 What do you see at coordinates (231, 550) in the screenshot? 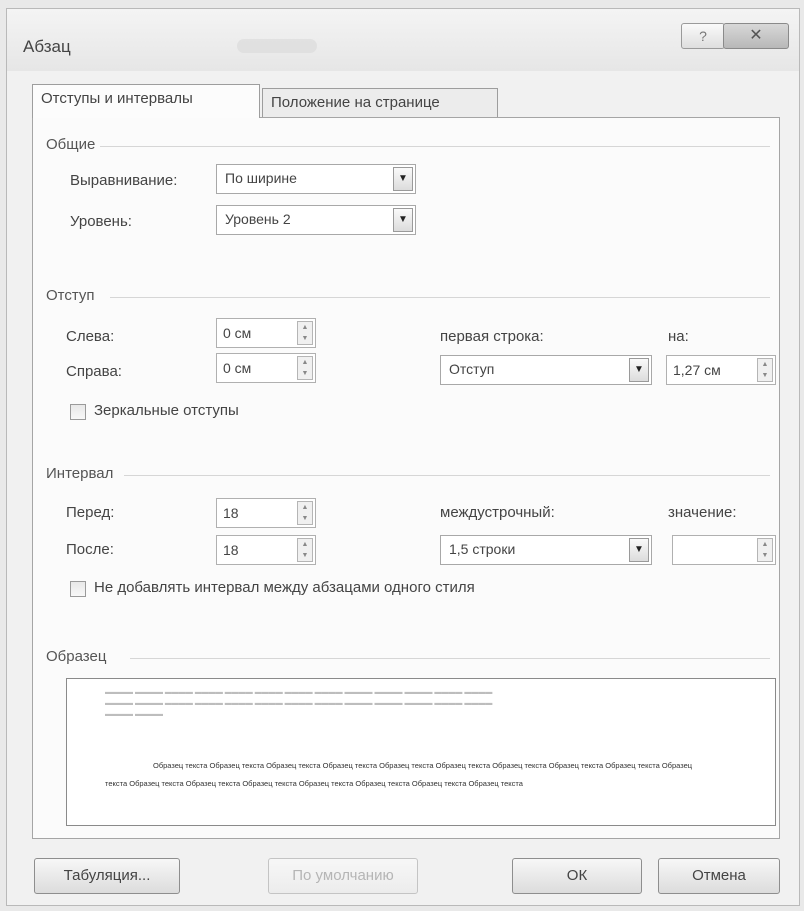
I see `space-after-value: 18` at bounding box center [231, 550].